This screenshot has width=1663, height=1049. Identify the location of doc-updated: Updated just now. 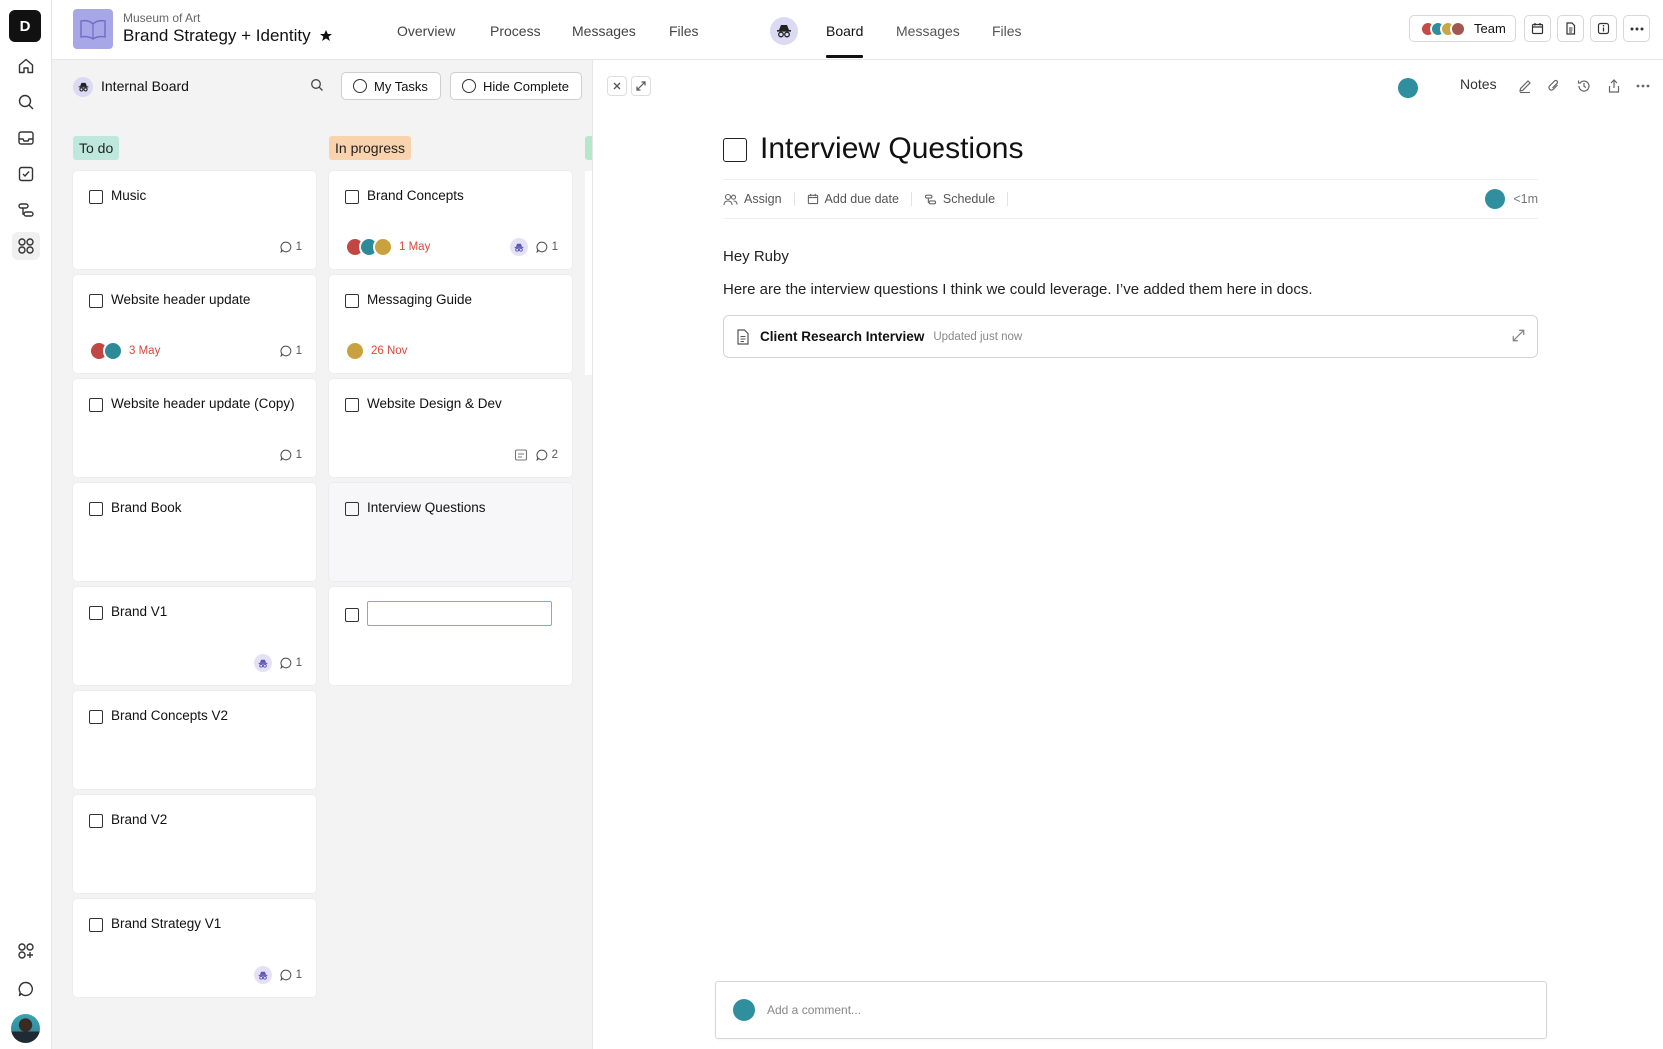
(978, 336).